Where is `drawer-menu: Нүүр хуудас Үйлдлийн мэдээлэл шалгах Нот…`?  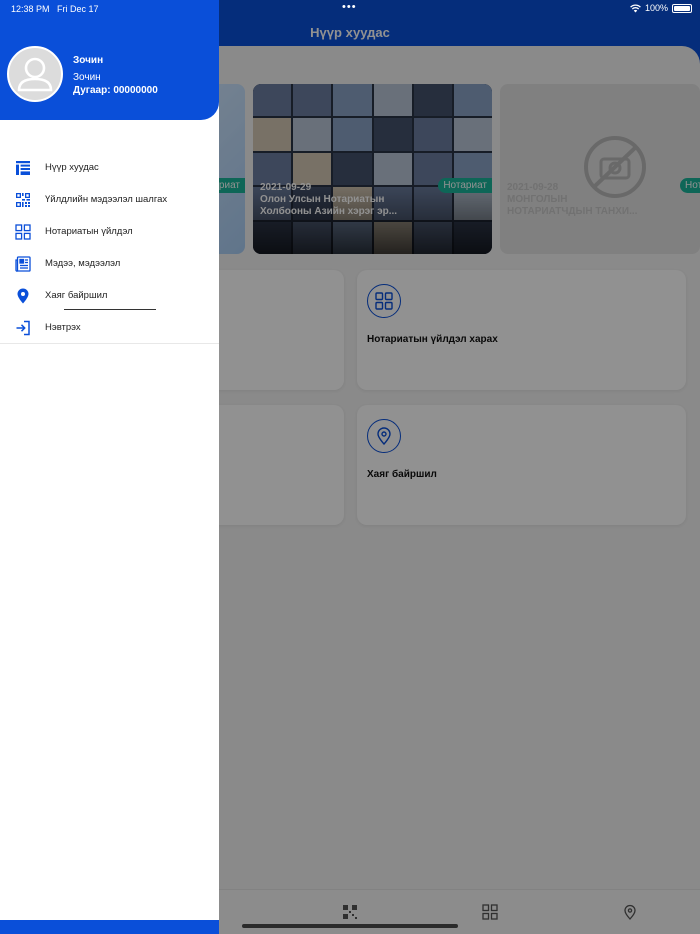 drawer-menu: Нүүр хуудас Үйлдлийн мэдээлэл шалгах Нот… is located at coordinates (109, 248).